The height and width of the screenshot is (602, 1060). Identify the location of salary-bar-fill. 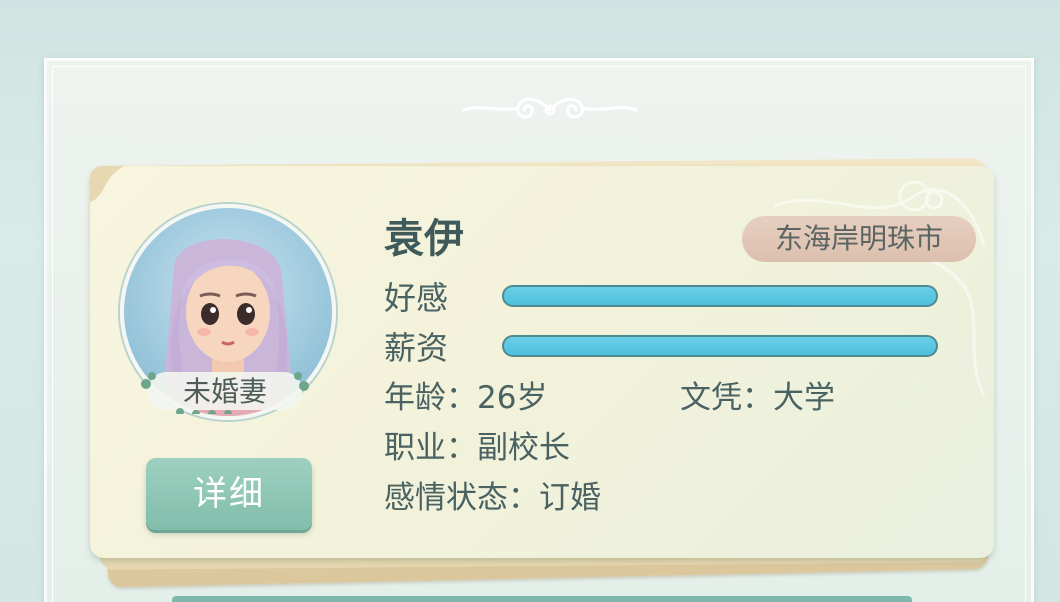
(720, 346).